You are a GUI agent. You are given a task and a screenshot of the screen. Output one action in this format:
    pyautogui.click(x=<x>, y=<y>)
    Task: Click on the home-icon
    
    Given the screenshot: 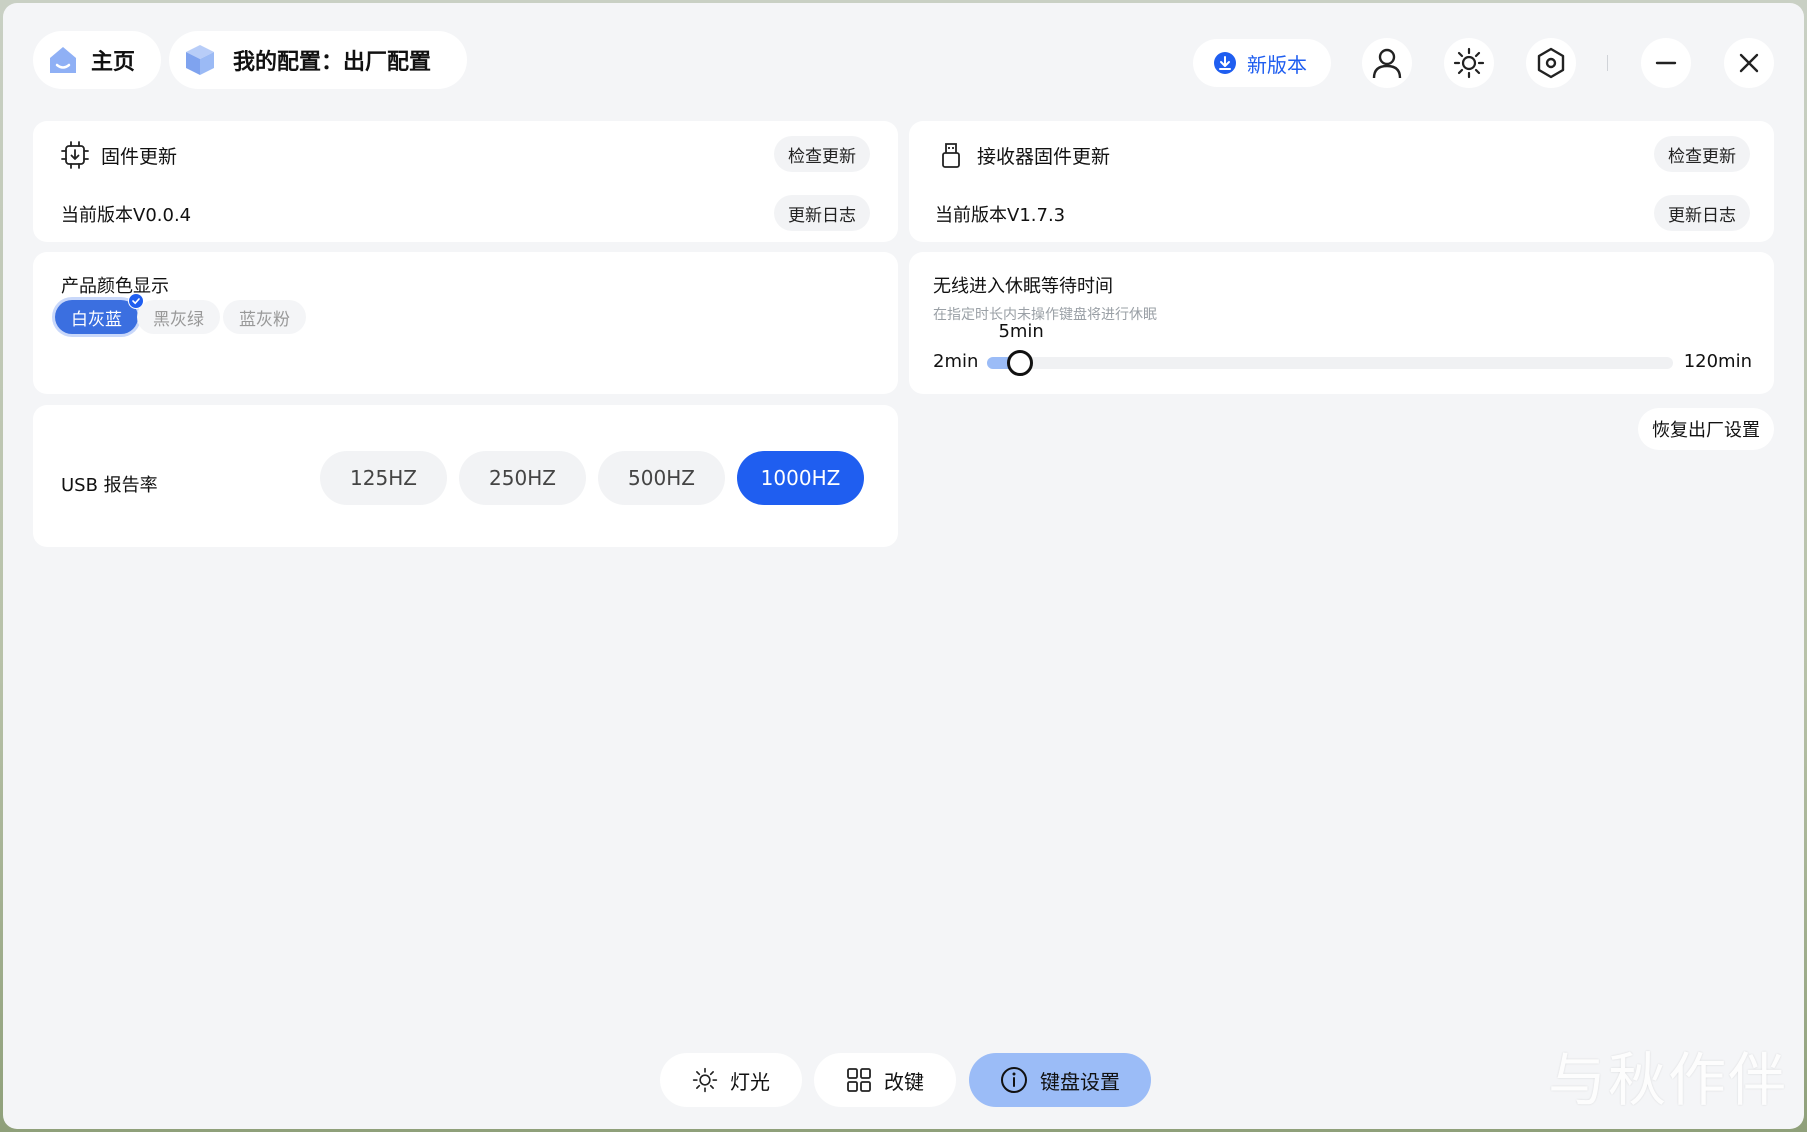 What is the action you would take?
    pyautogui.click(x=63, y=60)
    